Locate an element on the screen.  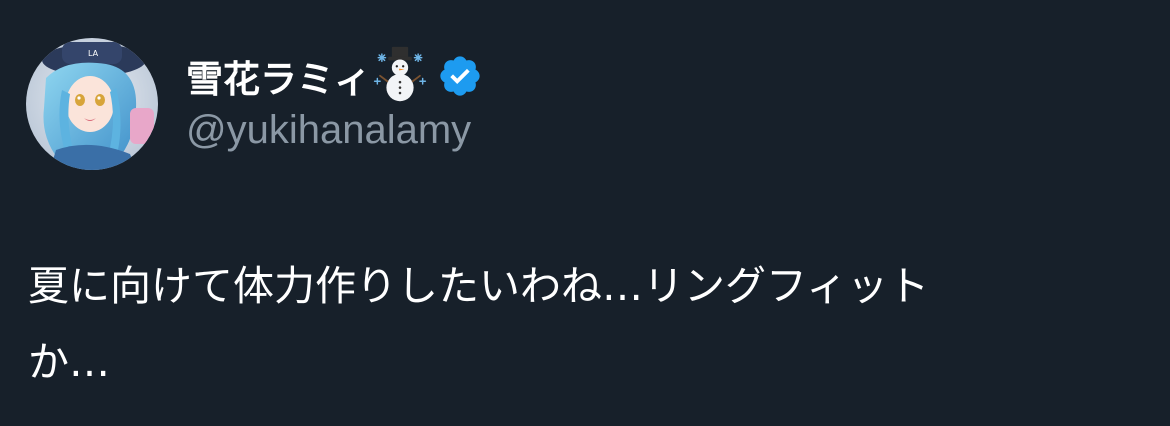
verified-badge-icon is located at coordinates (460, 76).